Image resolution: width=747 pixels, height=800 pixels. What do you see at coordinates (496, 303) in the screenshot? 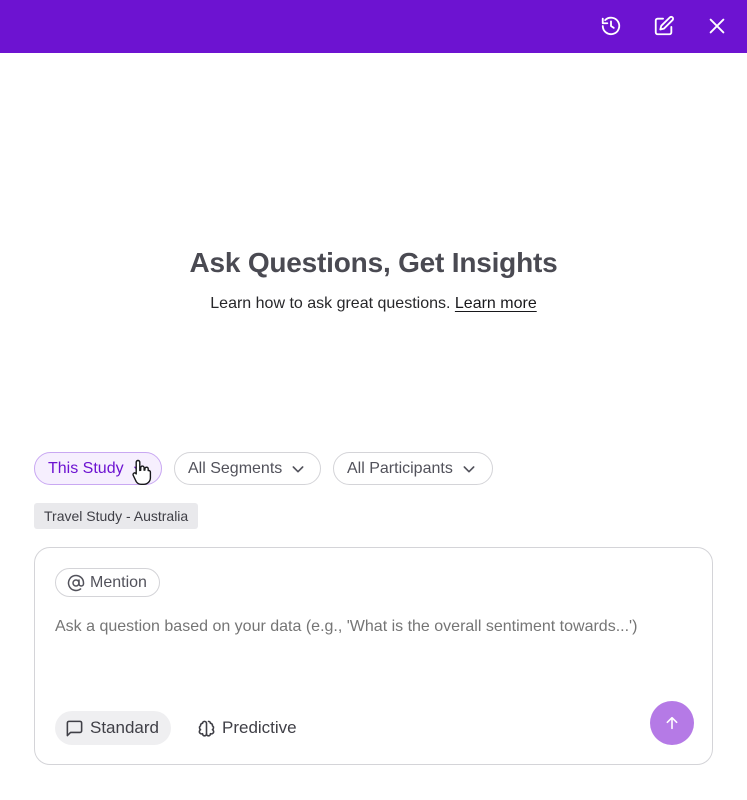
I see `learn-more-link: Learn more` at bounding box center [496, 303].